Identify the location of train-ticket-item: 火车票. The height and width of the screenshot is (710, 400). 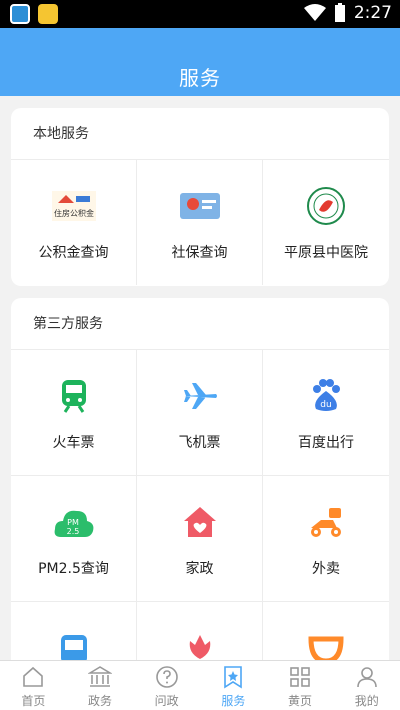
(74, 413).